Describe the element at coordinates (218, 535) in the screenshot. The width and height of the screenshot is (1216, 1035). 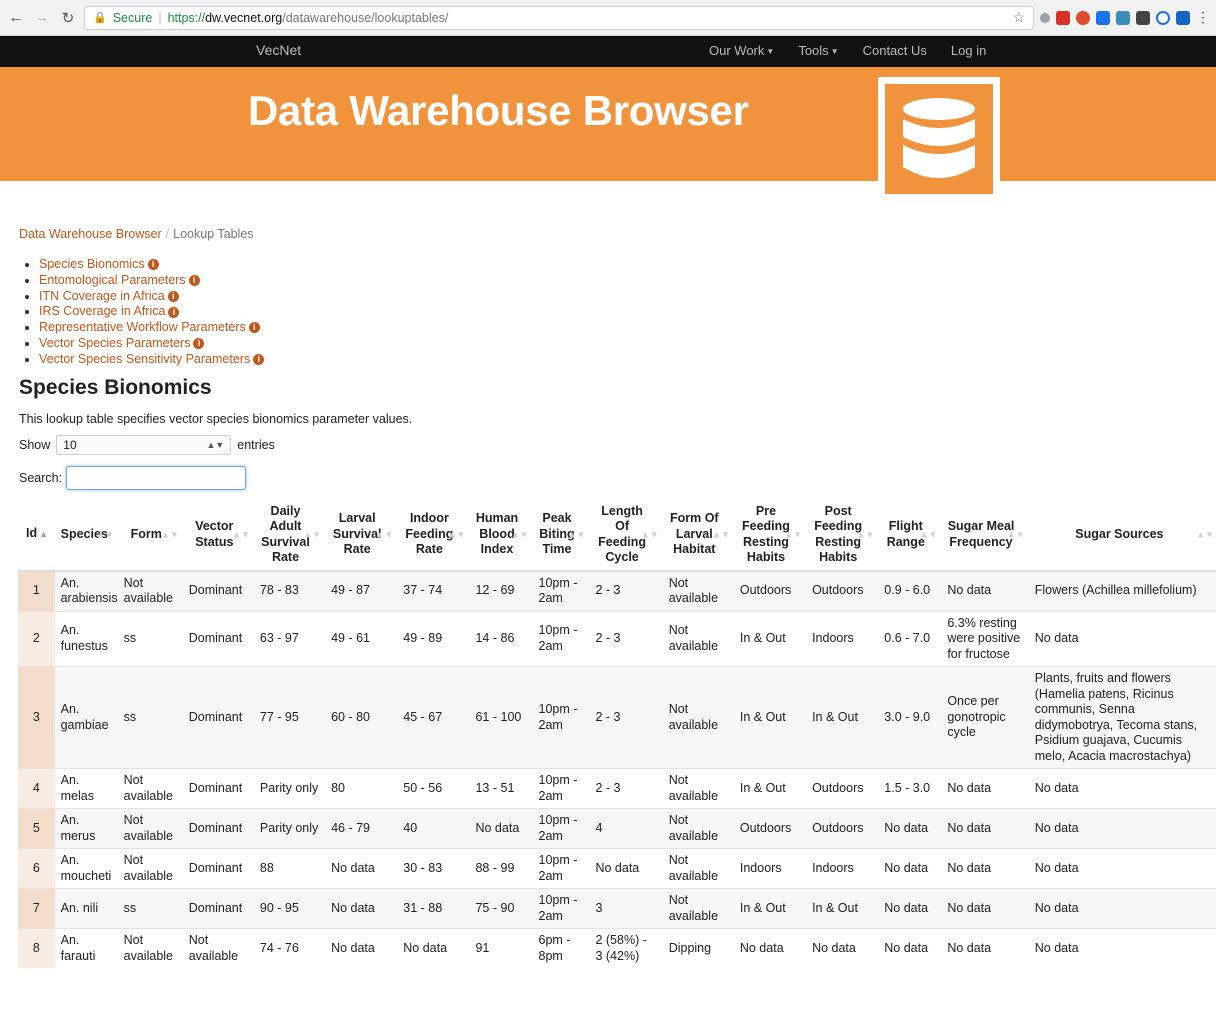
I see `column-header: Vector Status ▲▼` at that location.